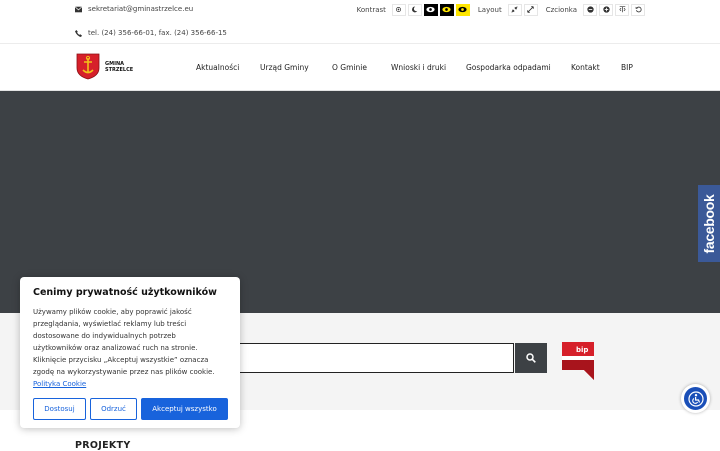  Describe the element at coordinates (622, 9) in the screenshot. I see `text-spacing-icon` at that location.